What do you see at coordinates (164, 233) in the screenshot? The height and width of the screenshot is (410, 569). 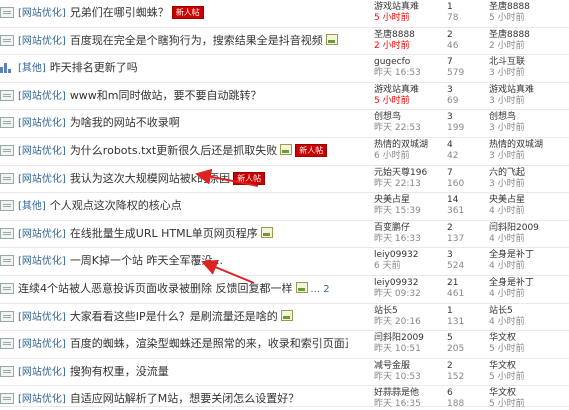 I see `thread-title-link: 在线批量生成URL HTML单页网页程序` at bounding box center [164, 233].